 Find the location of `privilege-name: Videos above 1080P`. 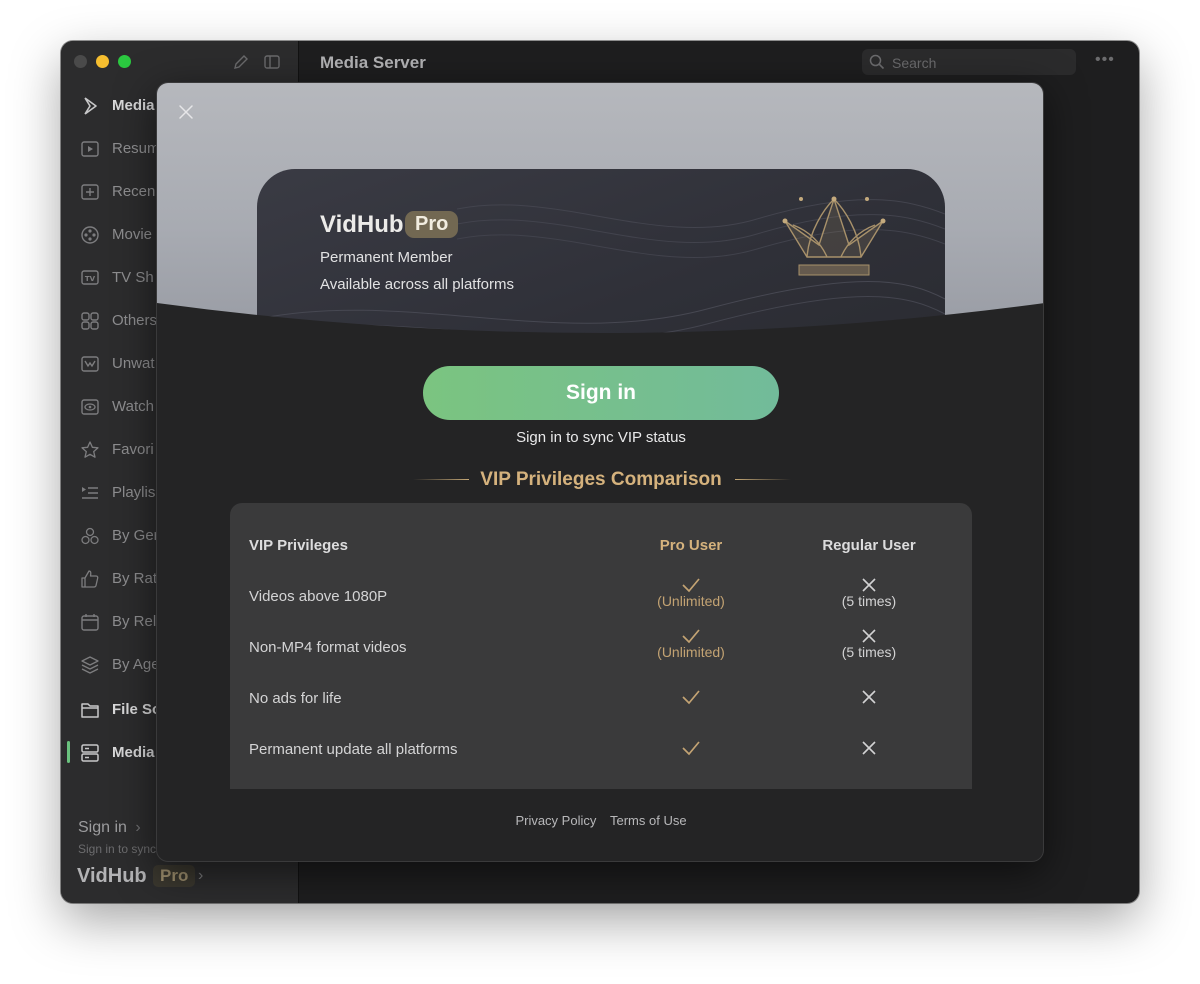

privilege-name: Videos above 1080P is located at coordinates (318, 596).